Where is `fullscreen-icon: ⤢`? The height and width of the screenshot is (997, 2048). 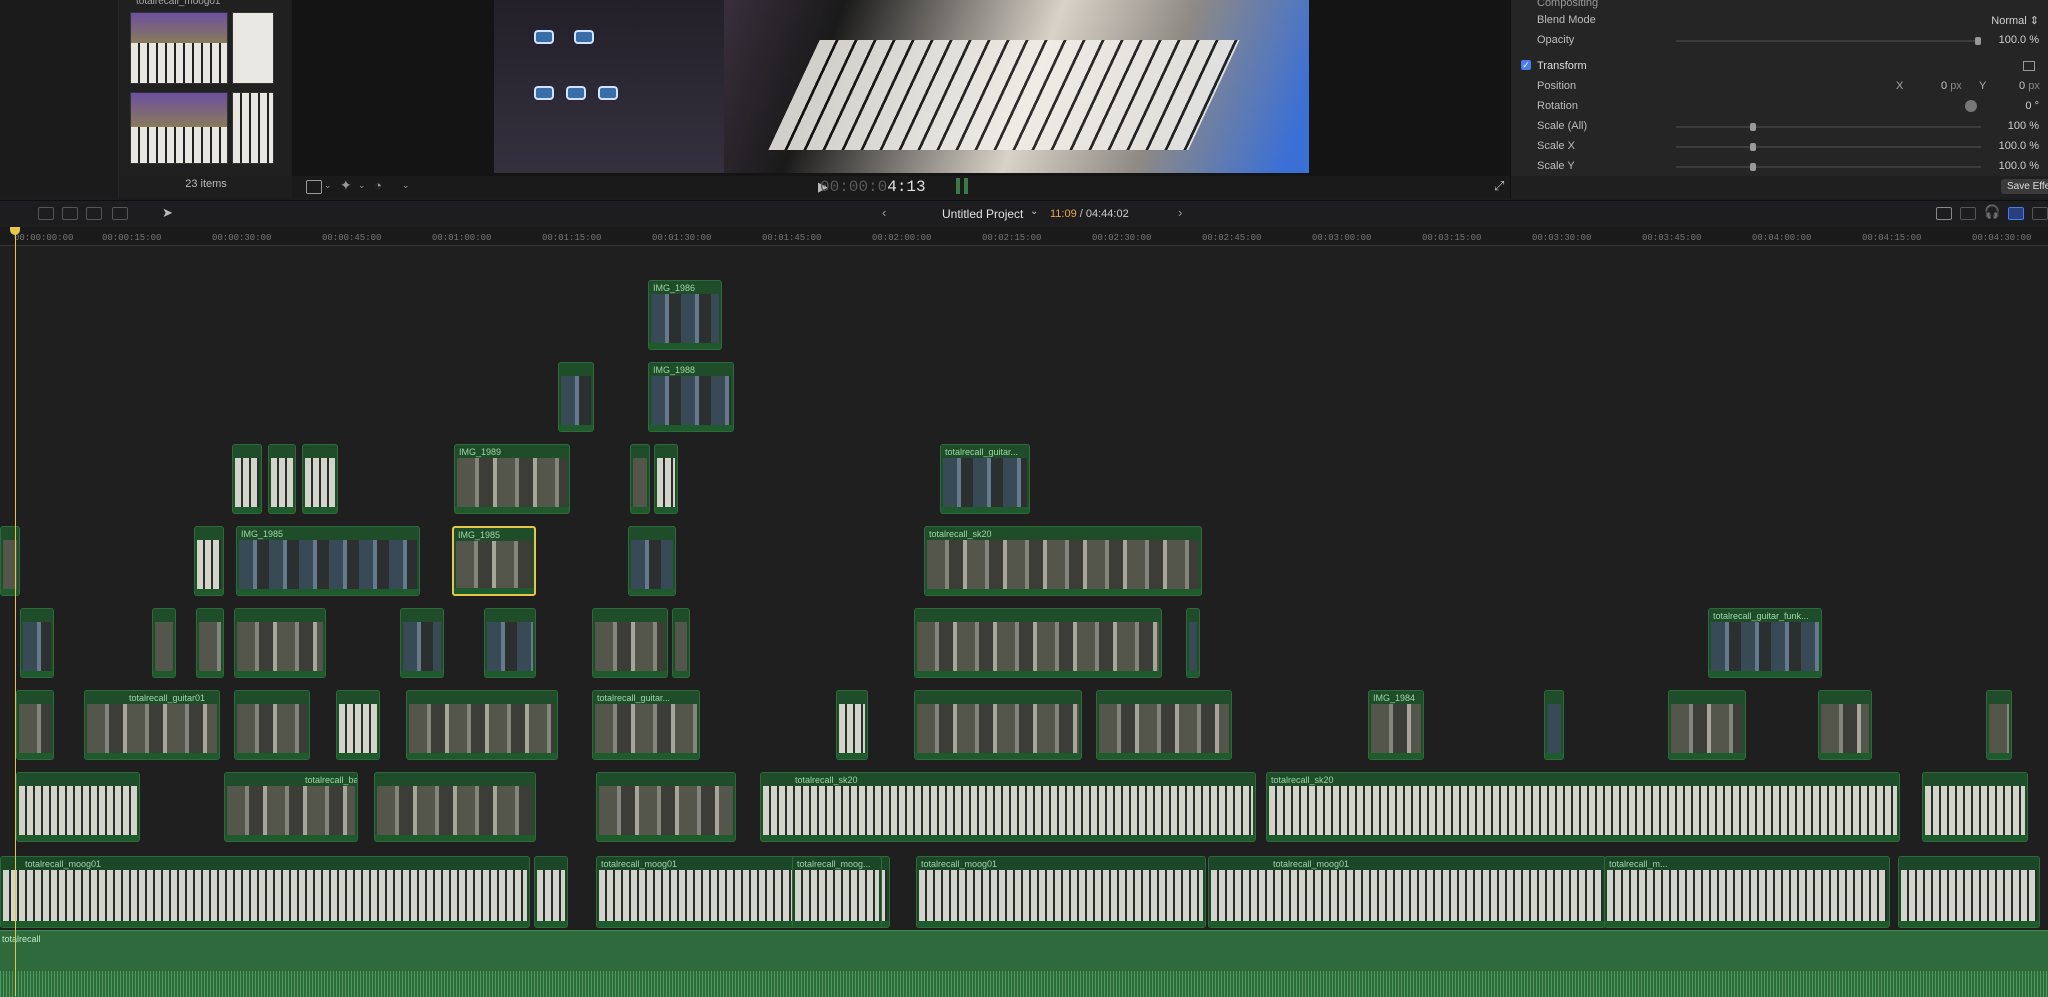 fullscreen-icon: ⤢ is located at coordinates (1499, 186).